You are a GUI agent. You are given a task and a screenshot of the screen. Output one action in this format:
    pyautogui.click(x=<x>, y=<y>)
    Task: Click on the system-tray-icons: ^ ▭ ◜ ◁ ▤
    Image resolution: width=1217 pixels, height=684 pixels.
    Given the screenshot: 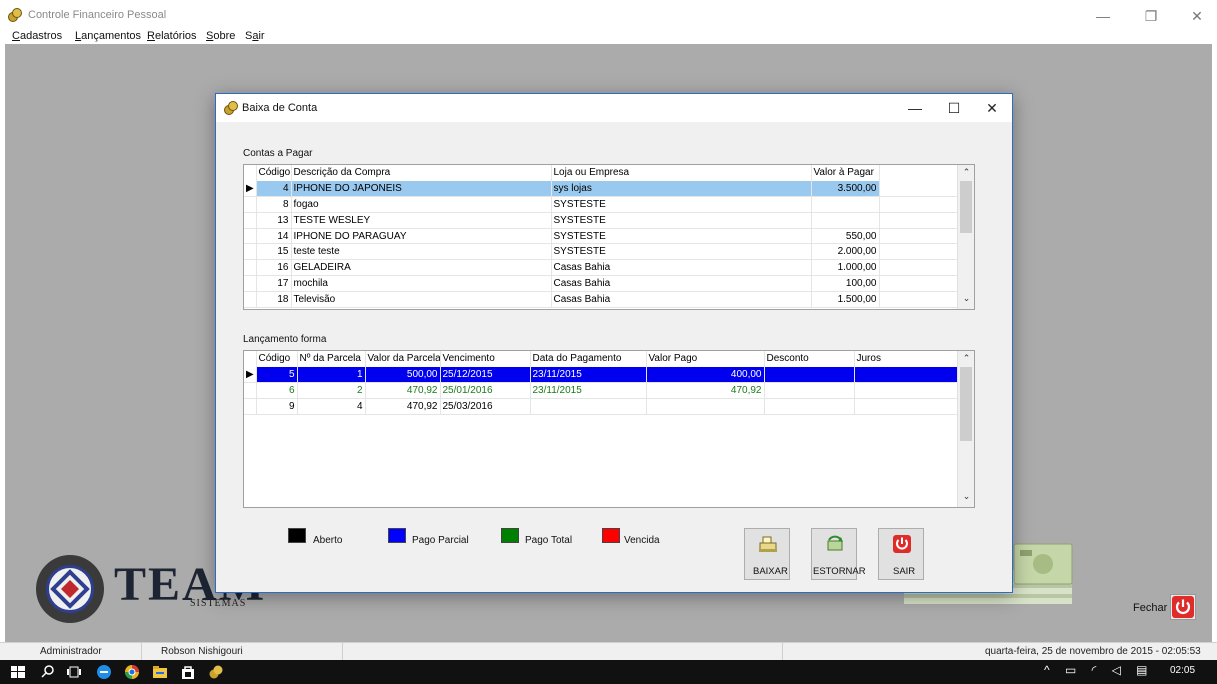 What is the action you would take?
    pyautogui.click(x=1099, y=670)
    